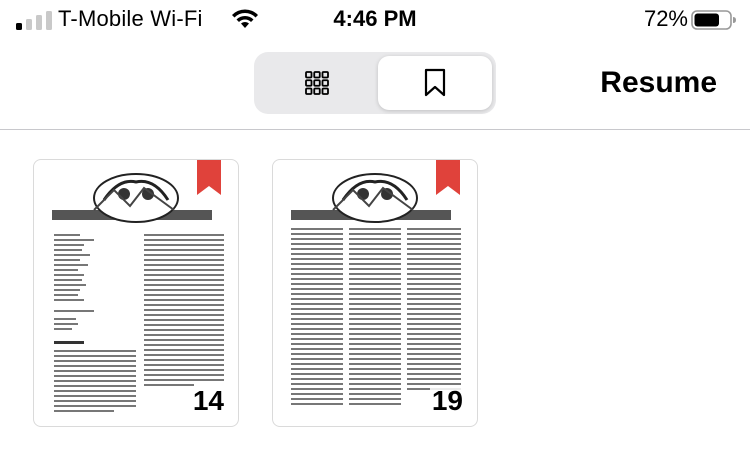 The height and width of the screenshot is (450, 750). I want to click on toolbar-divider, so click(375, 129).